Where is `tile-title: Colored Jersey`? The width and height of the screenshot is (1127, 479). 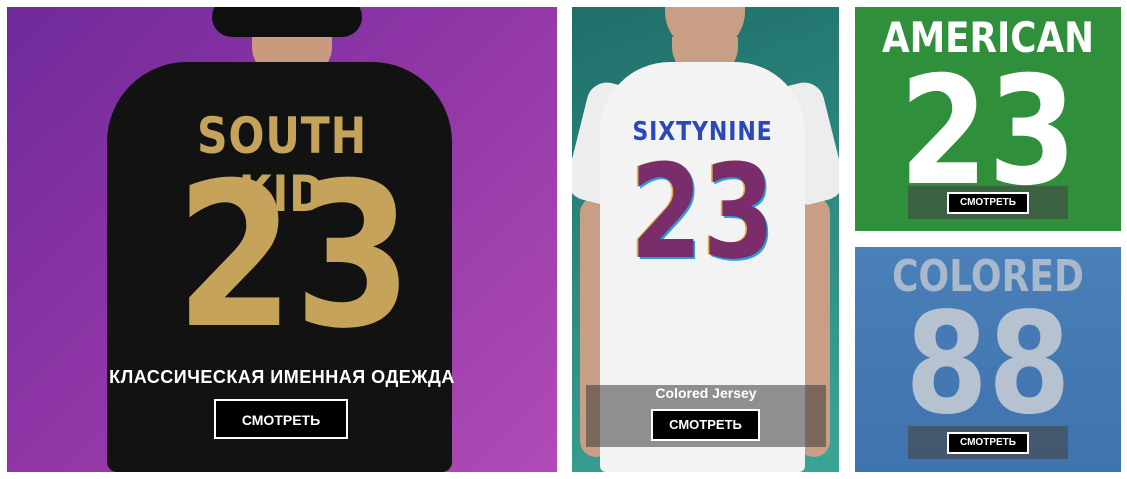 tile-title: Colored Jersey is located at coordinates (706, 393).